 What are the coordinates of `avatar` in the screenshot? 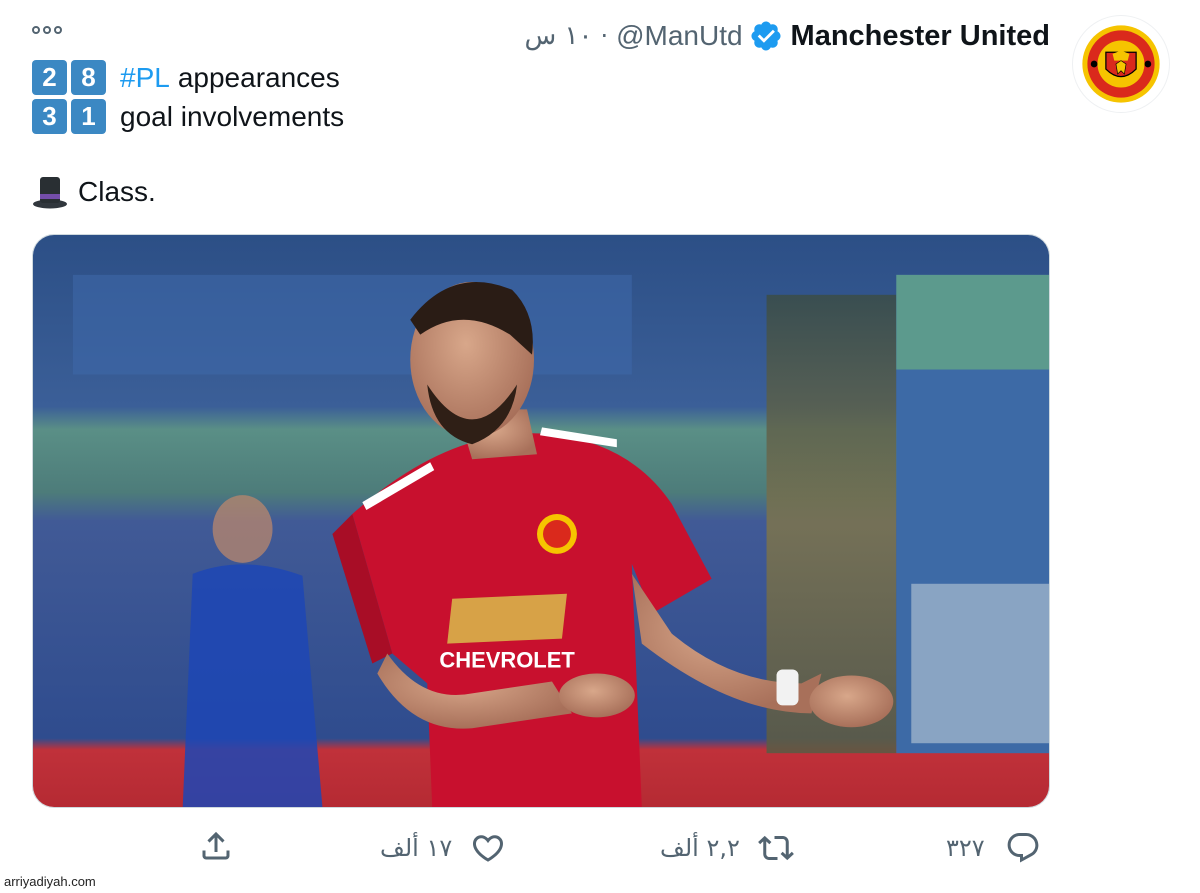 It's located at (1121, 64).